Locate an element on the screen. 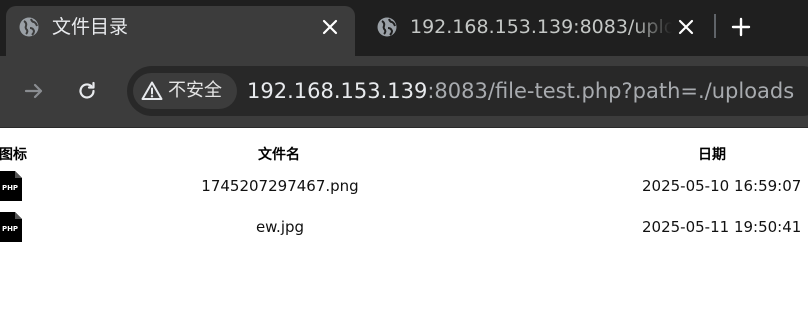 The image size is (808, 331). warning-icon is located at coordinates (152, 91).